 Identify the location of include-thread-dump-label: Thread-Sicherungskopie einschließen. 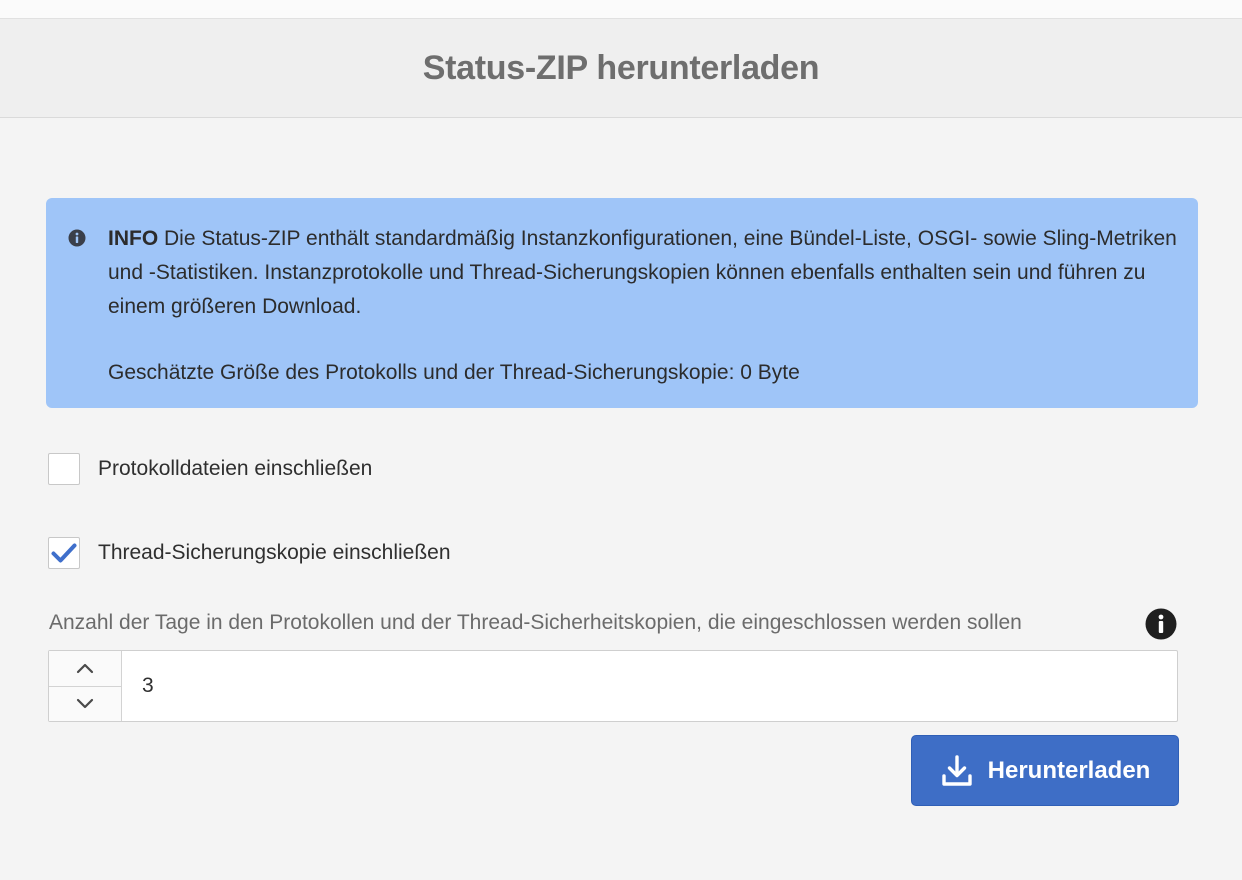
(274, 553).